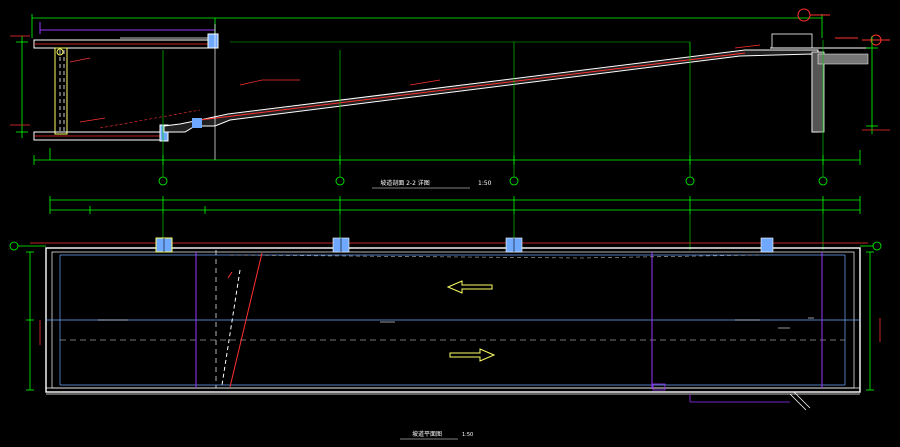 The height and width of the screenshot is (447, 900). What do you see at coordinates (485, 183) in the screenshot?
I see `section-scale: 1:50` at bounding box center [485, 183].